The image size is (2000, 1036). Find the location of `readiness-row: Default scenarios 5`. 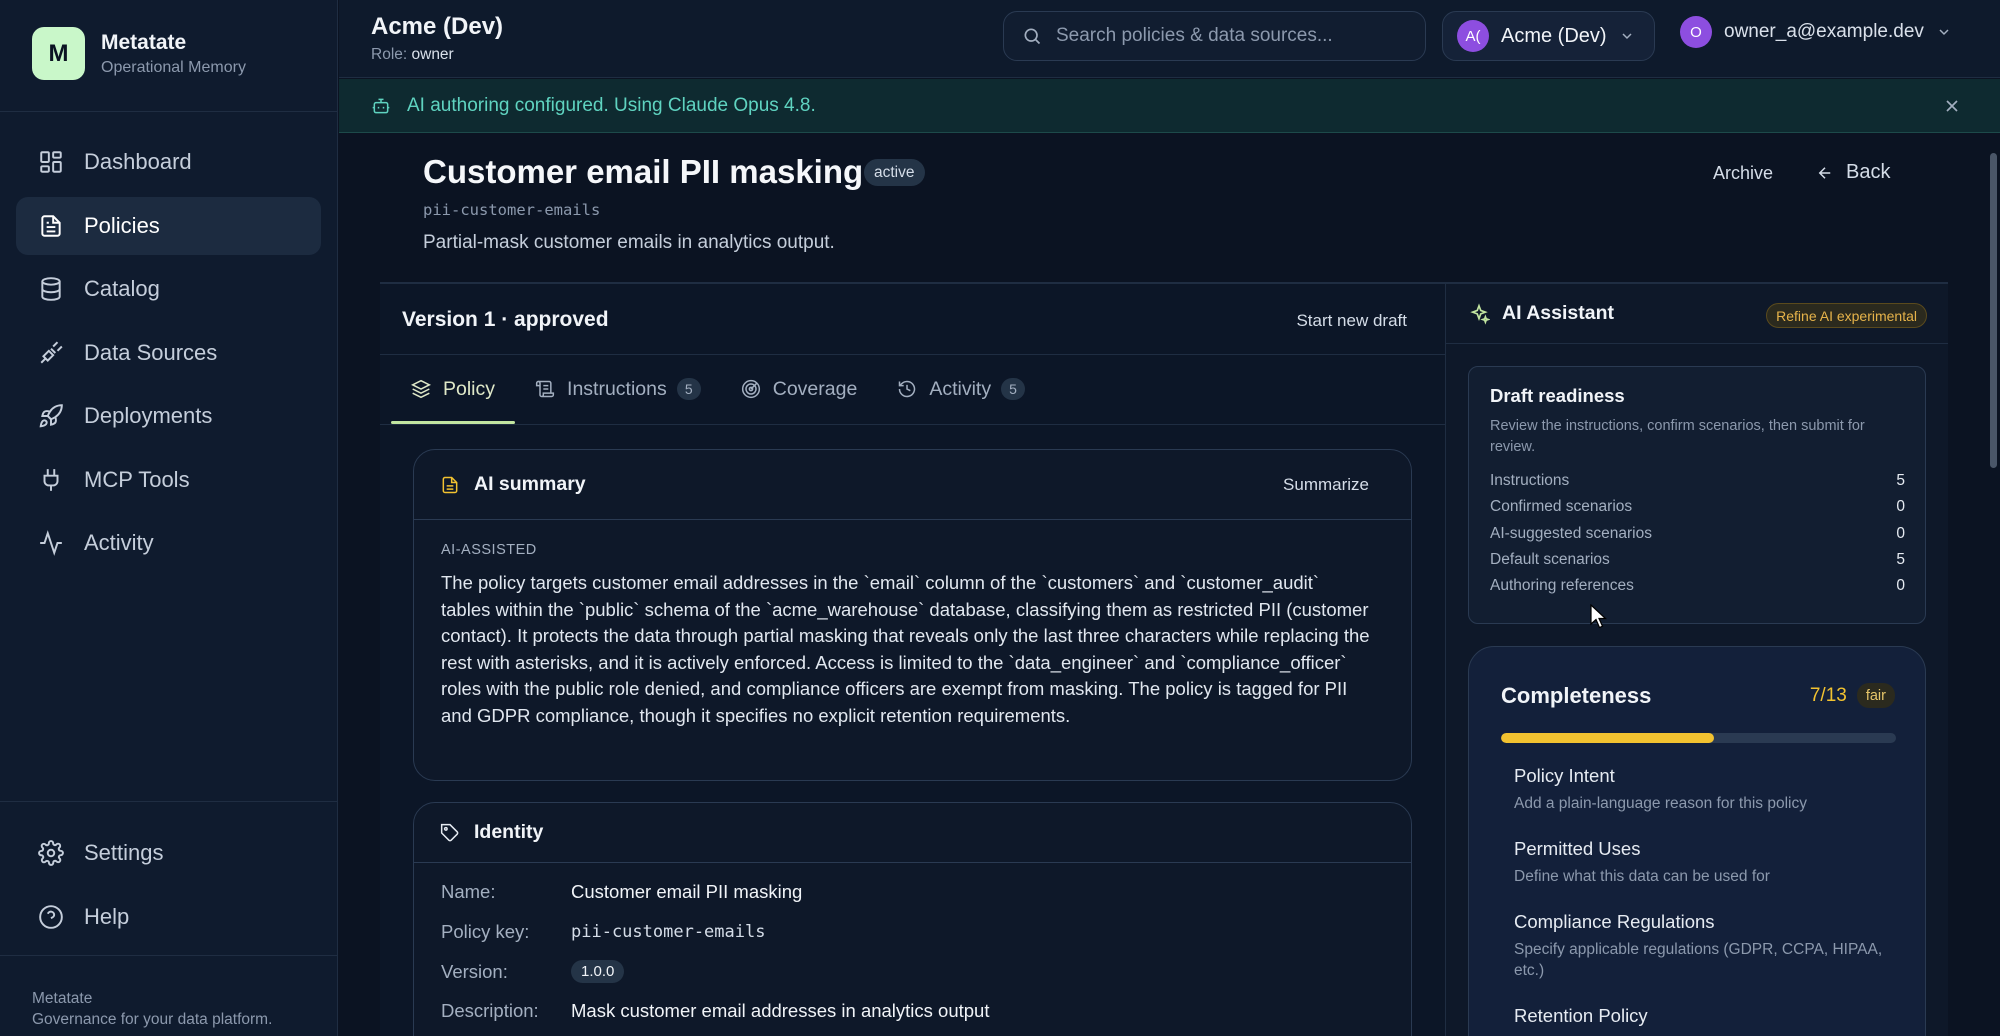

readiness-row: Default scenarios 5 is located at coordinates (1697, 560).